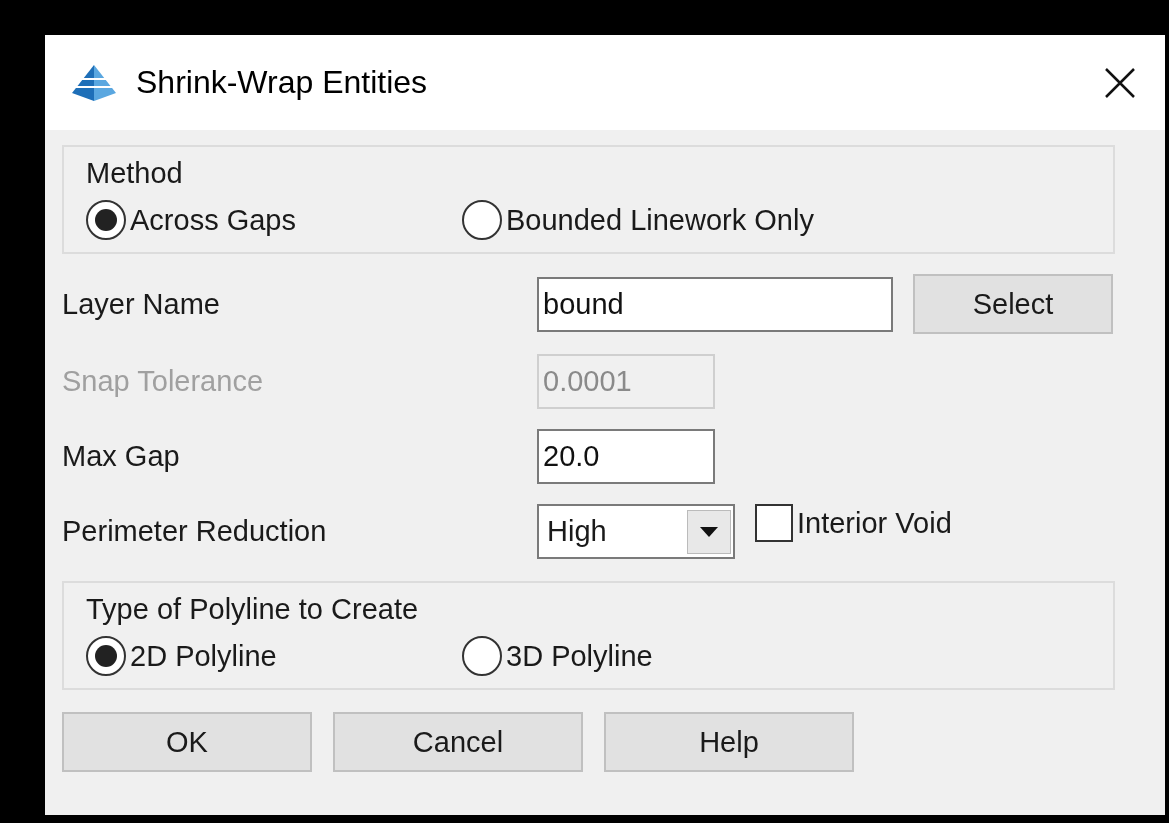 This screenshot has height=823, width=1169. Describe the element at coordinates (729, 742) in the screenshot. I see `dialog-button: Help` at that location.